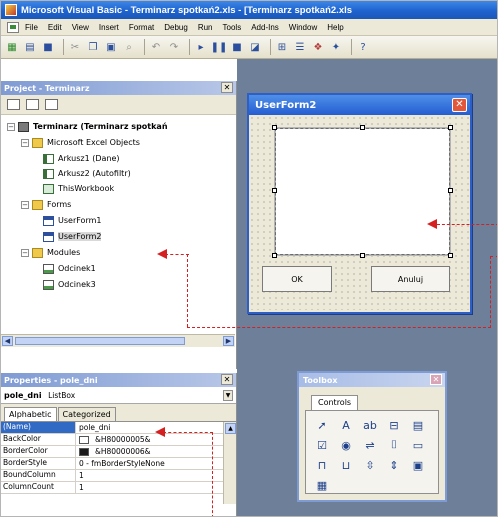  What do you see at coordinates (81, 158) in the screenshot?
I see `tree-node-arkusz1: Arkusz1 (Dane)` at bounding box center [81, 158].